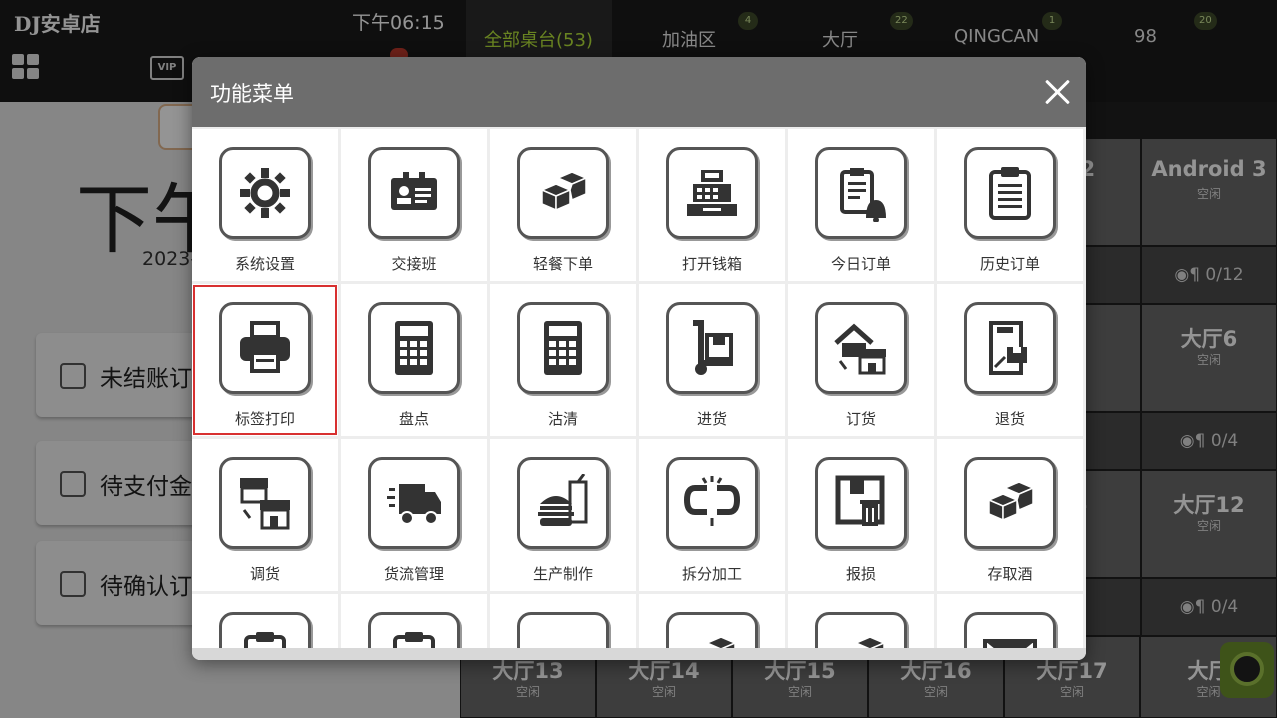 This screenshot has height=718, width=1277. Describe the element at coordinates (860, 574) in the screenshot. I see `menu-item-label: 报损` at that location.